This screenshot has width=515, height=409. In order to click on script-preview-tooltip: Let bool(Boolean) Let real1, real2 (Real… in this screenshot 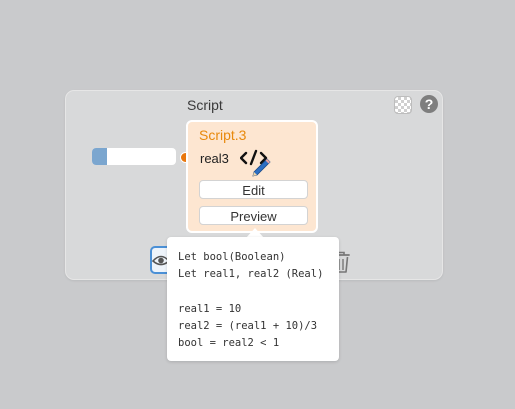, I will do `click(253, 299)`.